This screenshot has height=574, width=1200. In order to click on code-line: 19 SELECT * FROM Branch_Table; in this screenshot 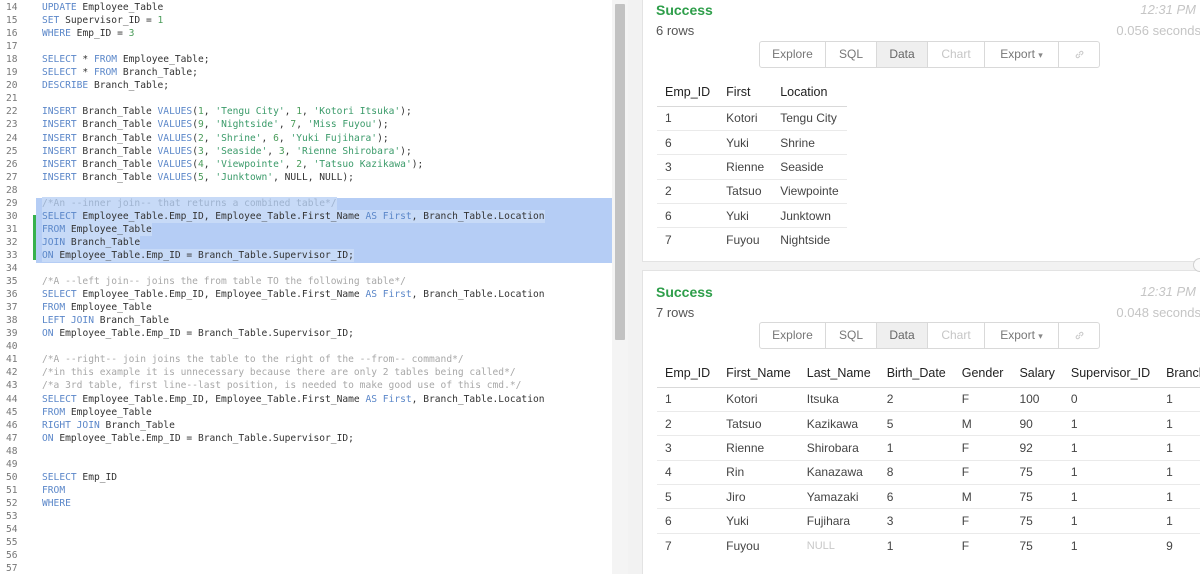, I will do `click(306, 72)`.